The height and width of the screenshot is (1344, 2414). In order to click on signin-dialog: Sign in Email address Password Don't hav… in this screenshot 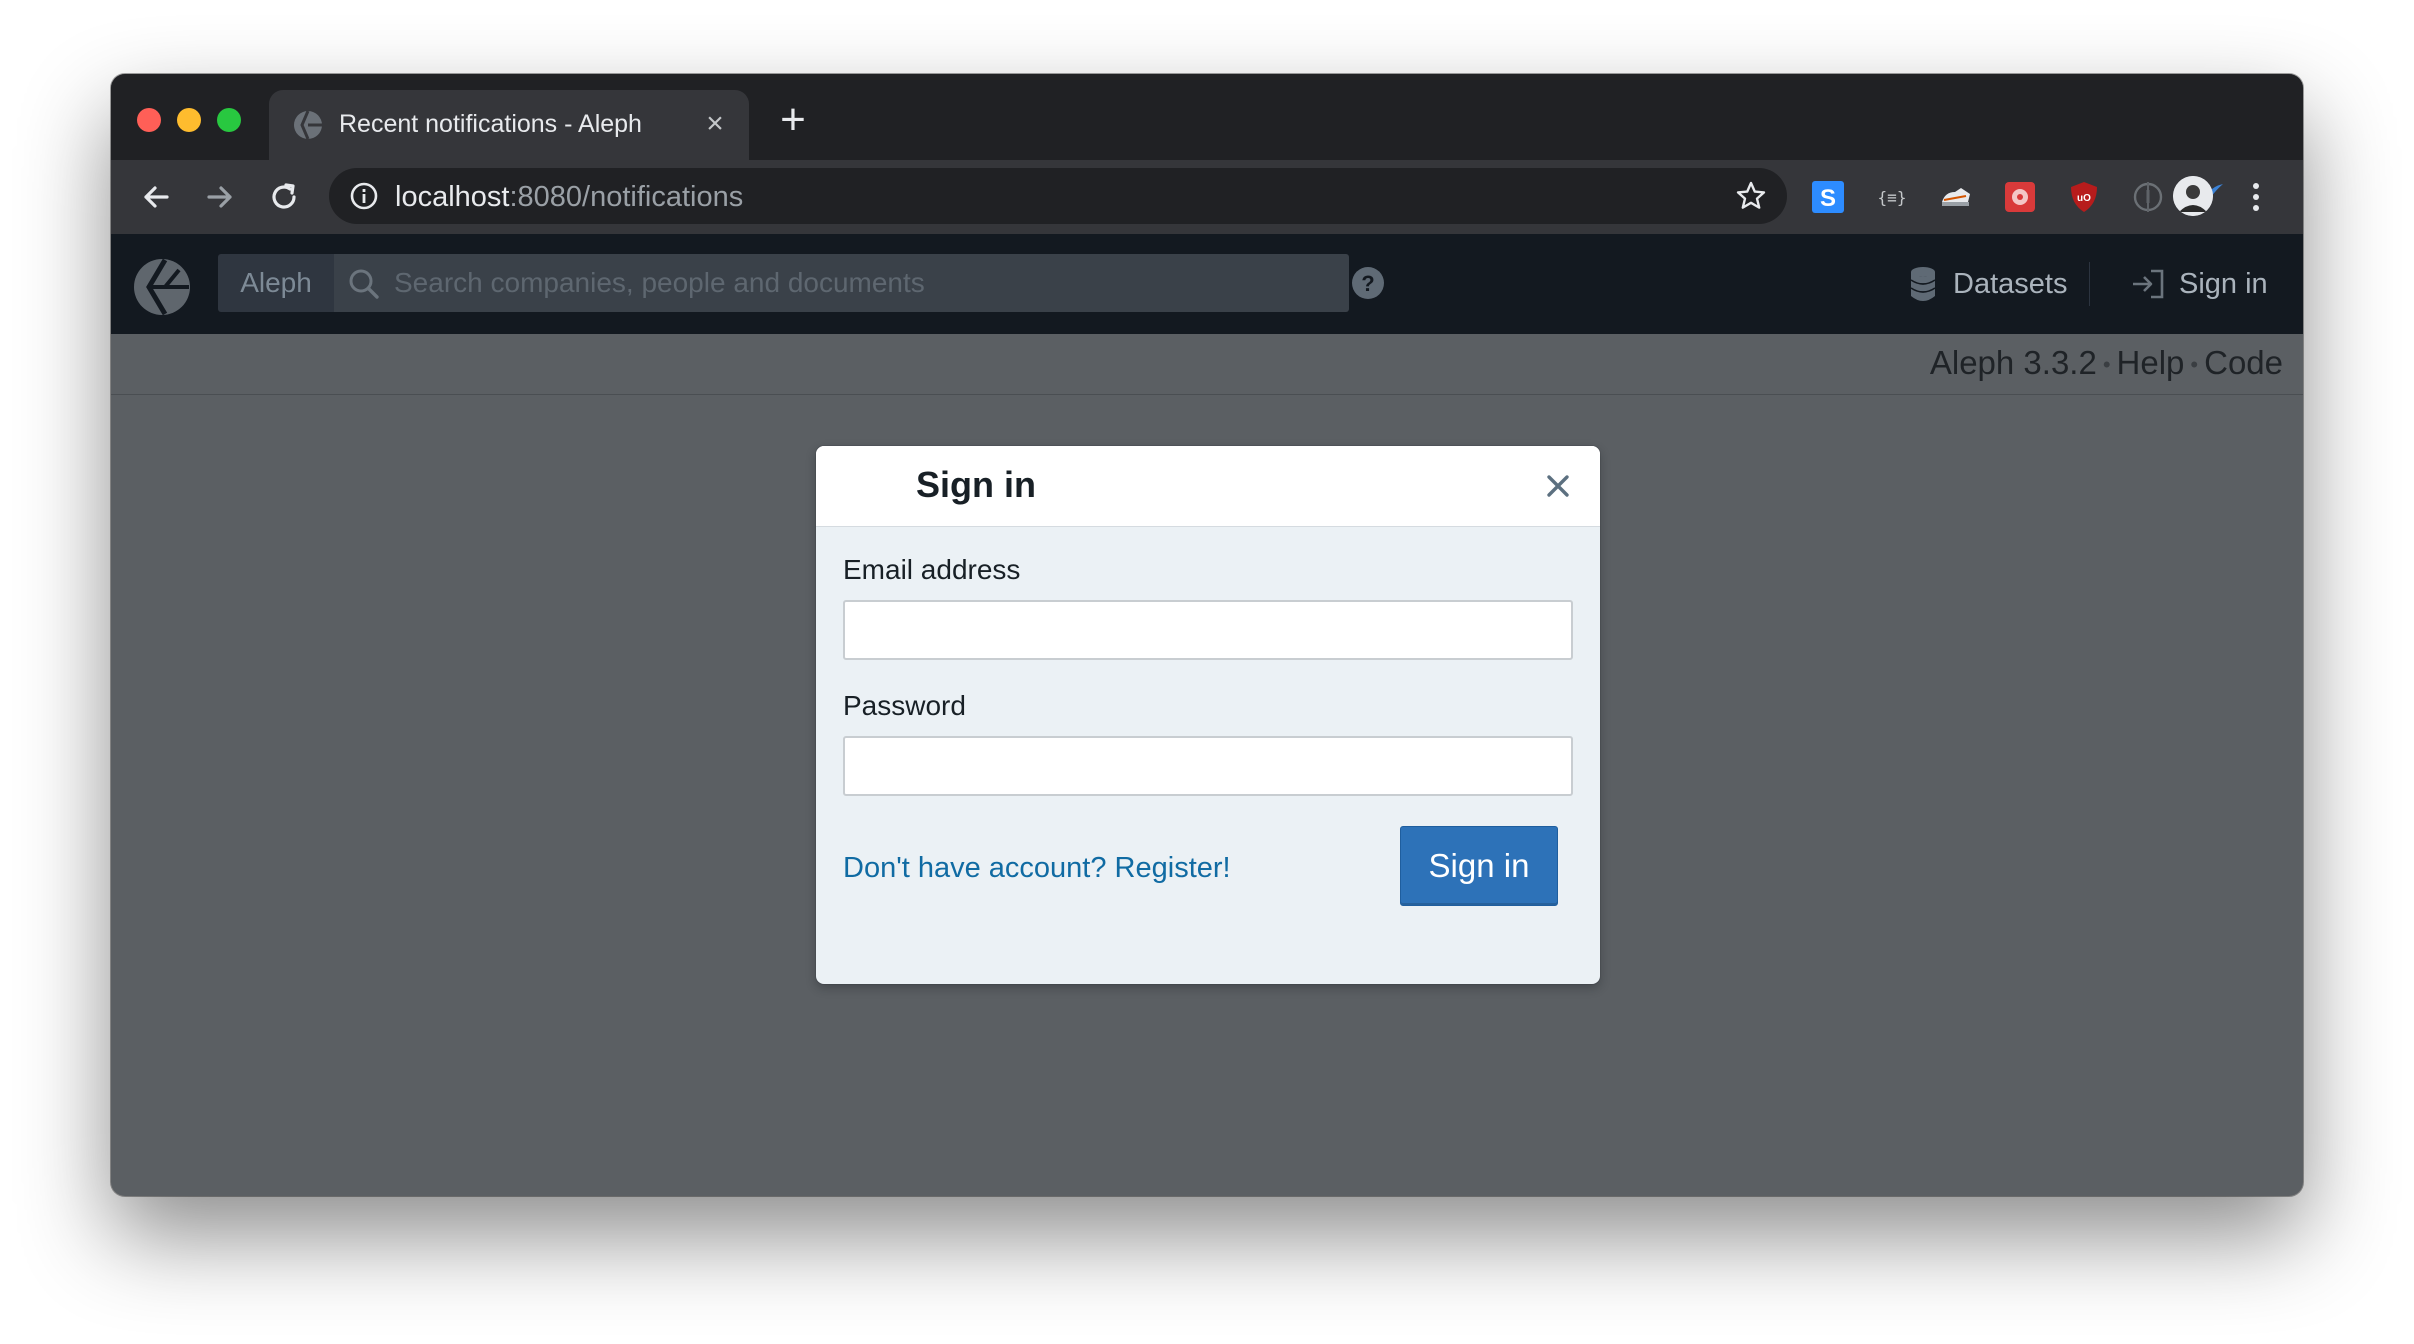, I will do `click(1208, 715)`.